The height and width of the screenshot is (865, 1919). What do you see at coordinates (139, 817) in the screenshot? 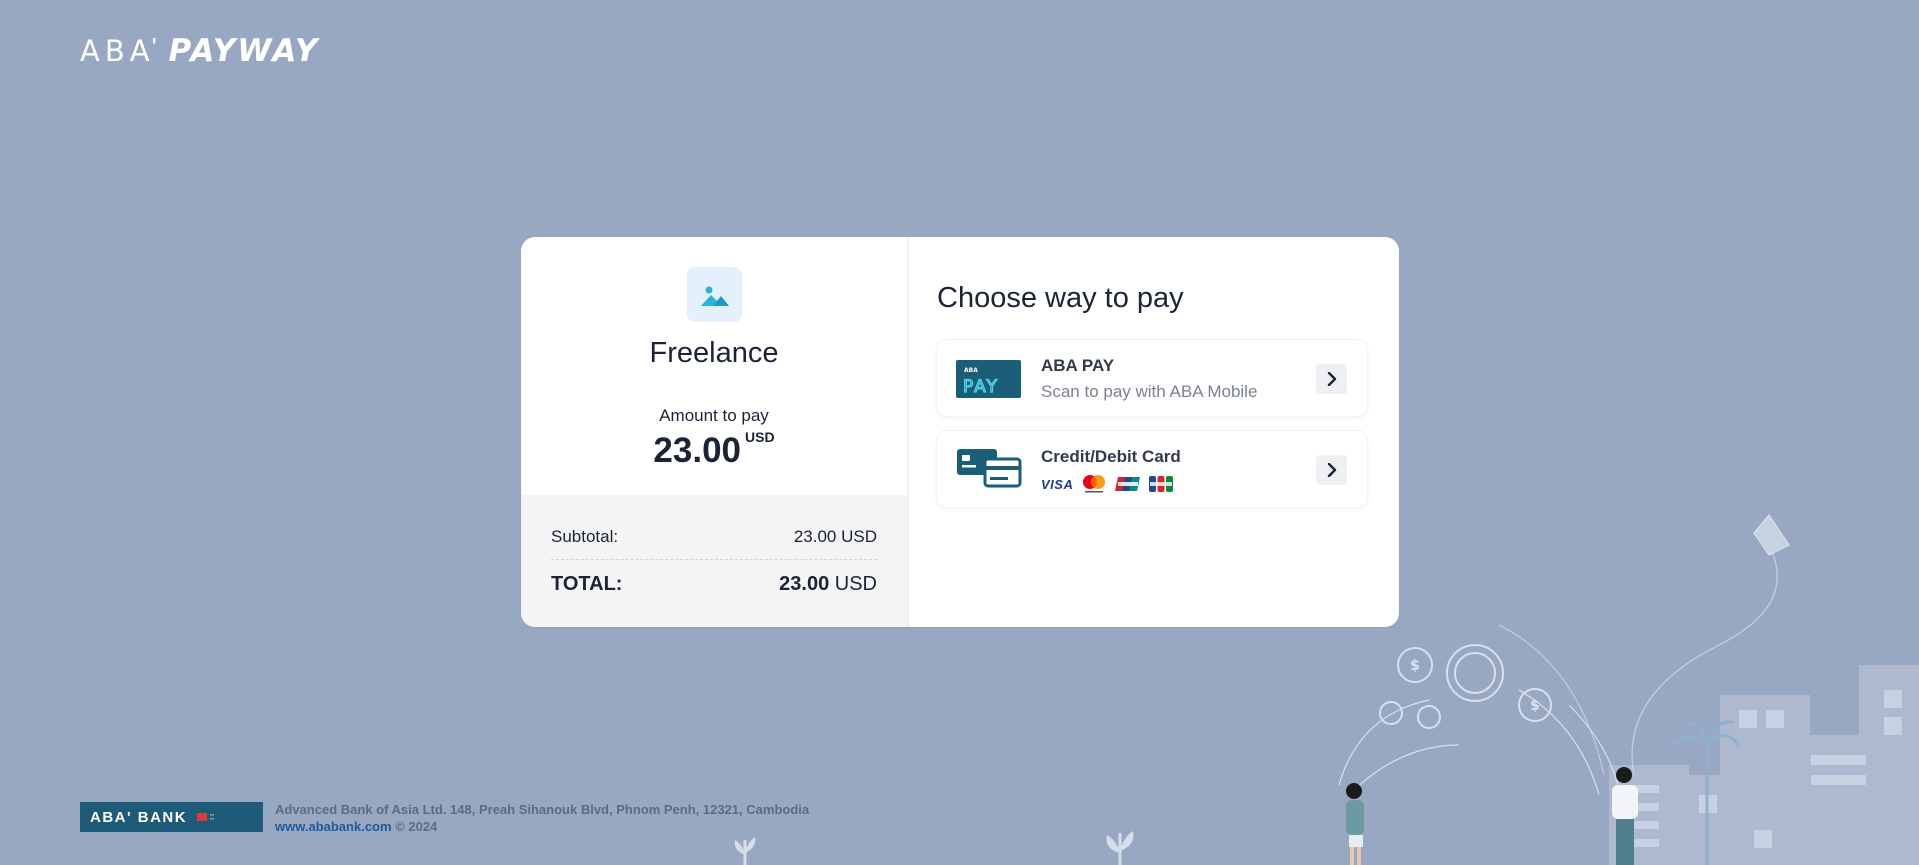
I see `aba-bank-logo-text: ABA' BANK` at bounding box center [139, 817].